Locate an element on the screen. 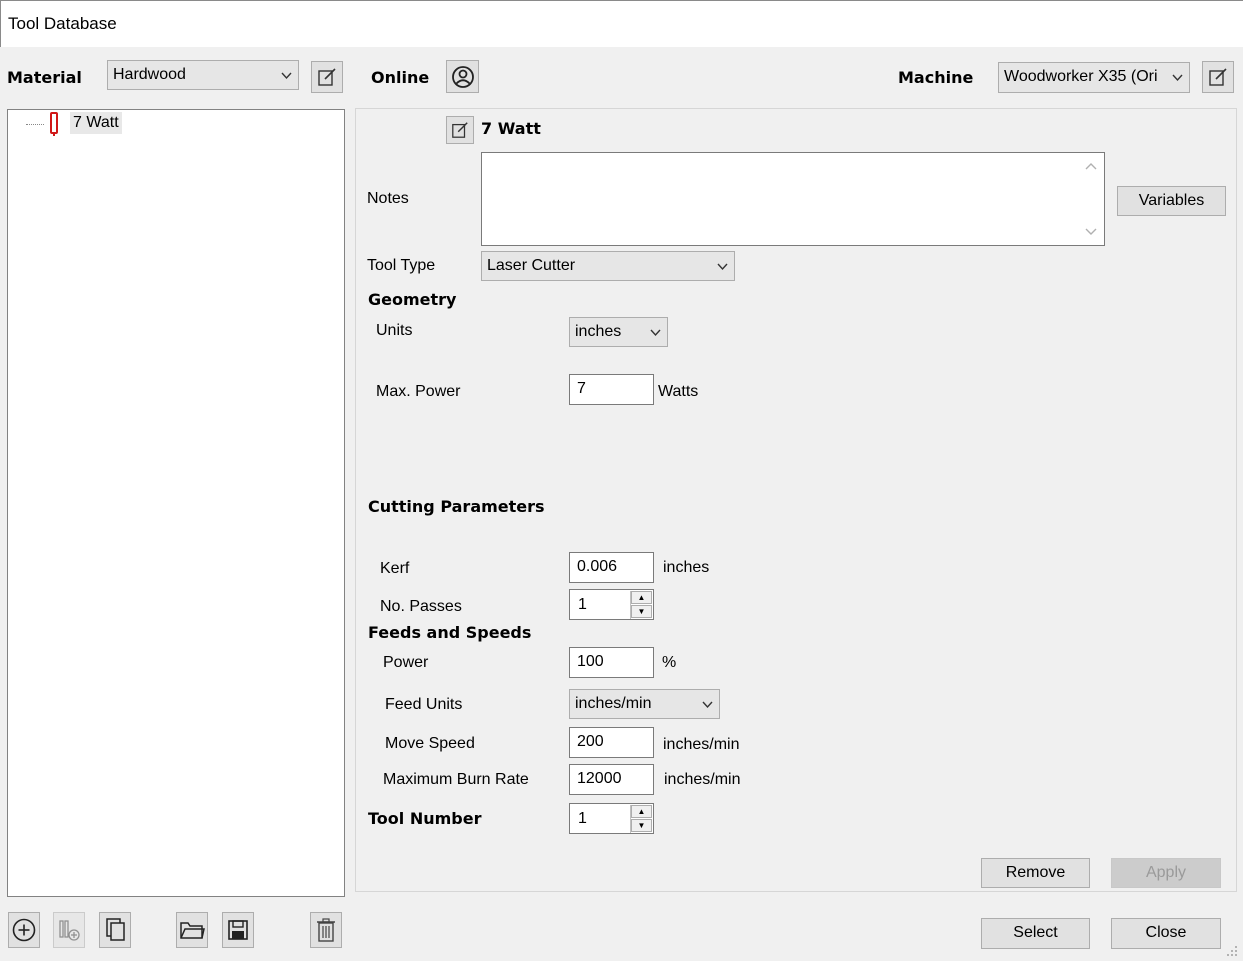  folder-open-icon is located at coordinates (192, 930).